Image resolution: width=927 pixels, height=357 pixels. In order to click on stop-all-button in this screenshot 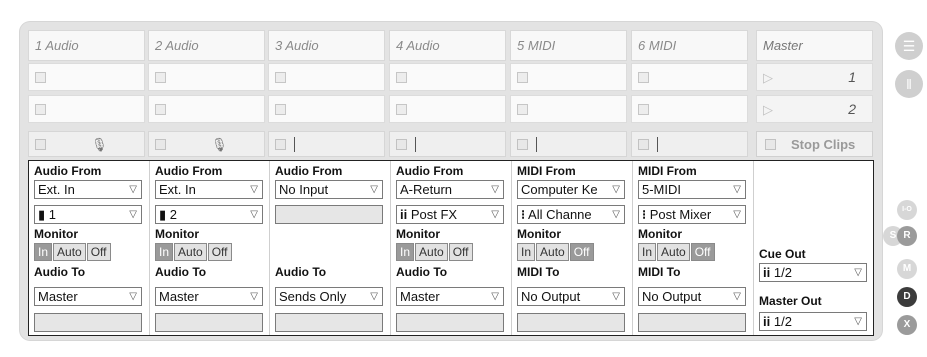, I will do `click(770, 144)`.